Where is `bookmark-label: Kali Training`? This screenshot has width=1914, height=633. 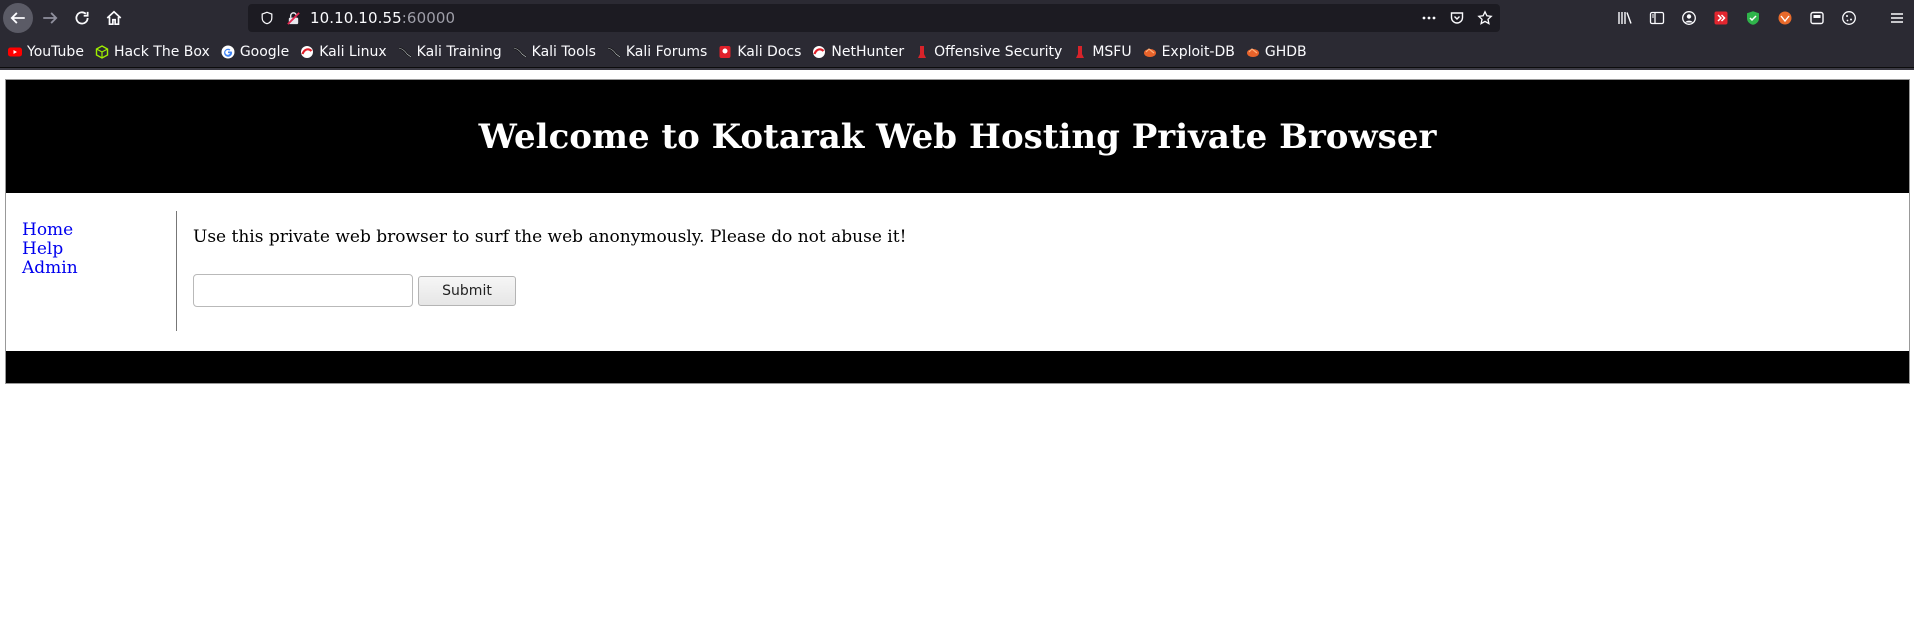 bookmark-label: Kali Training is located at coordinates (459, 51).